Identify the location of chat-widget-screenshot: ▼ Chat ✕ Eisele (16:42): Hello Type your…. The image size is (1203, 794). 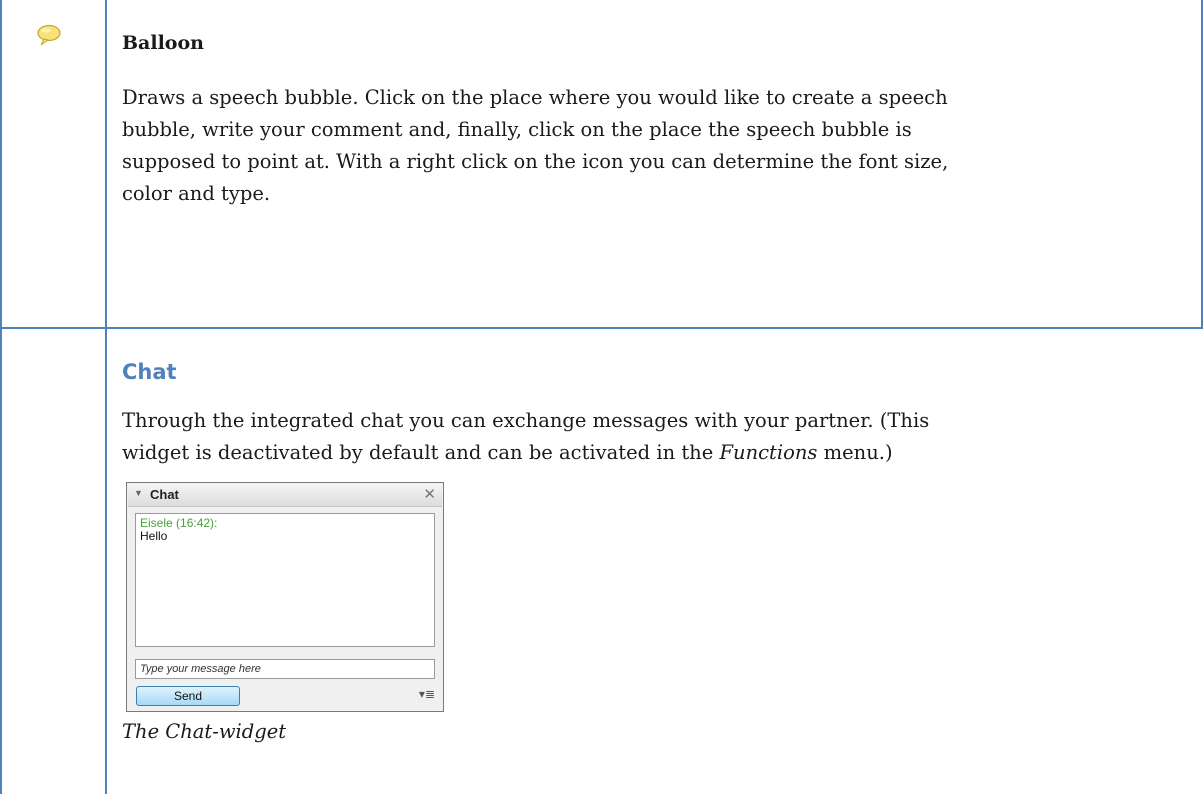
(285, 597).